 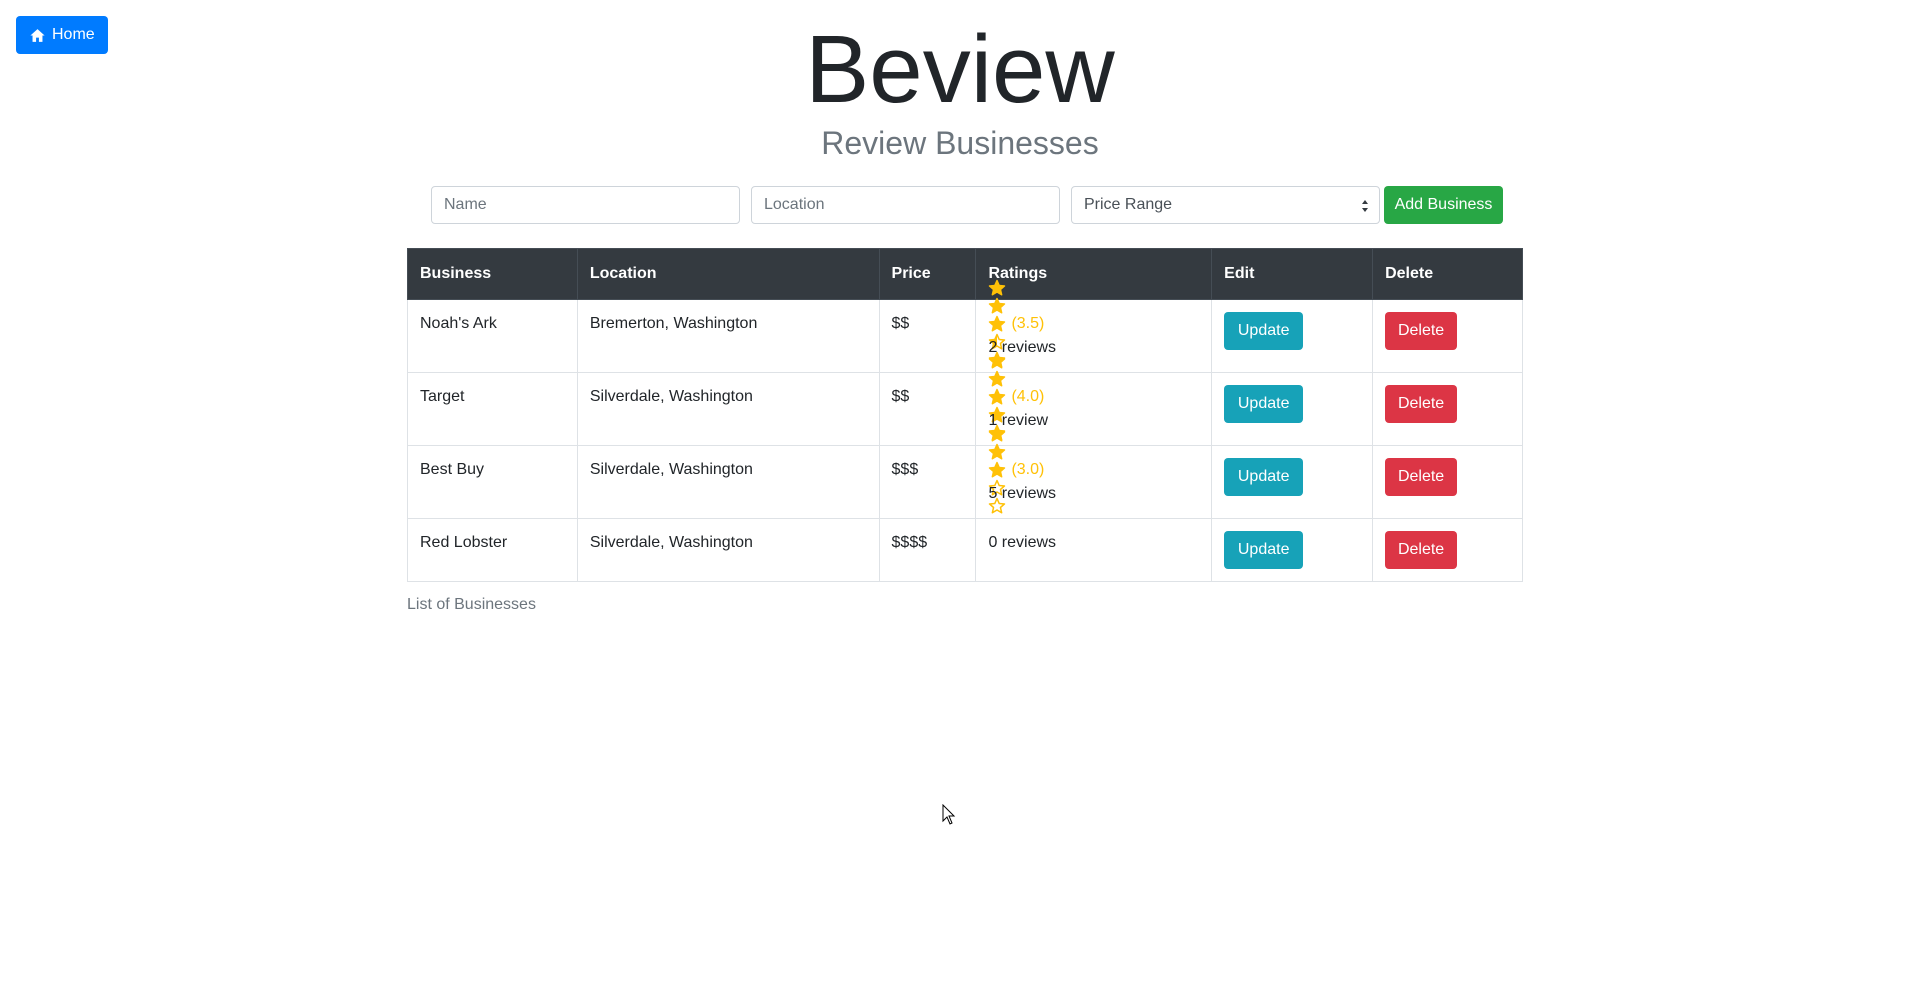 I want to click on star-rating: (3.0), so click(x=1093, y=469).